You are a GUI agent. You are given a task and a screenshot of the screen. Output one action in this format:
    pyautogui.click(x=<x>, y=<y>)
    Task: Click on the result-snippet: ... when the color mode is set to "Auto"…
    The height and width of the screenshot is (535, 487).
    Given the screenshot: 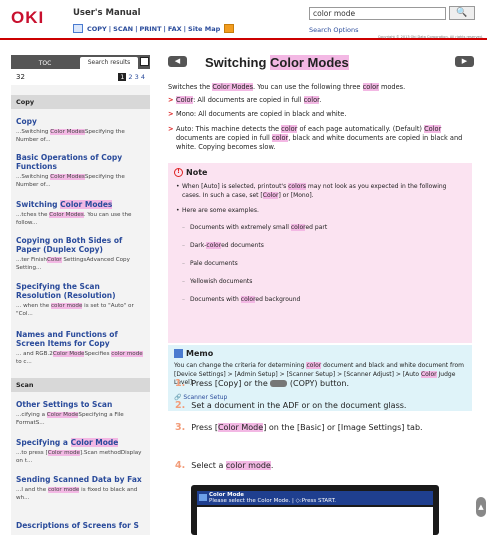 What is the action you would take?
    pyautogui.click(x=75, y=310)
    